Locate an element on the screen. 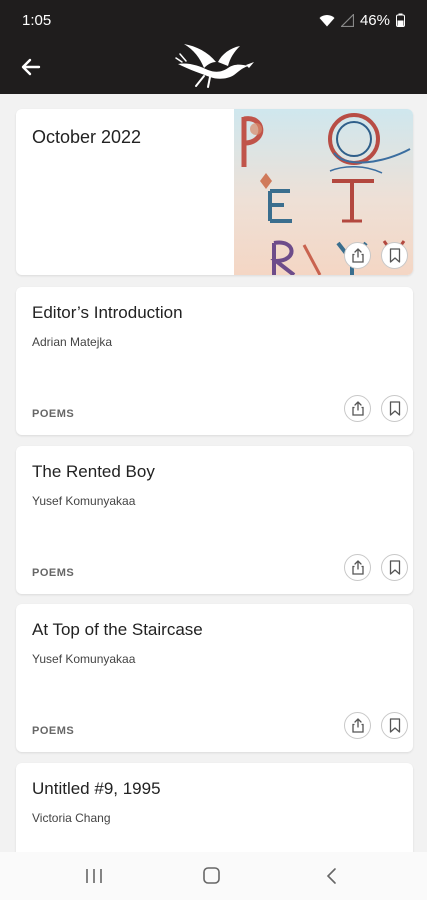  issue-share-button is located at coordinates (357, 255).